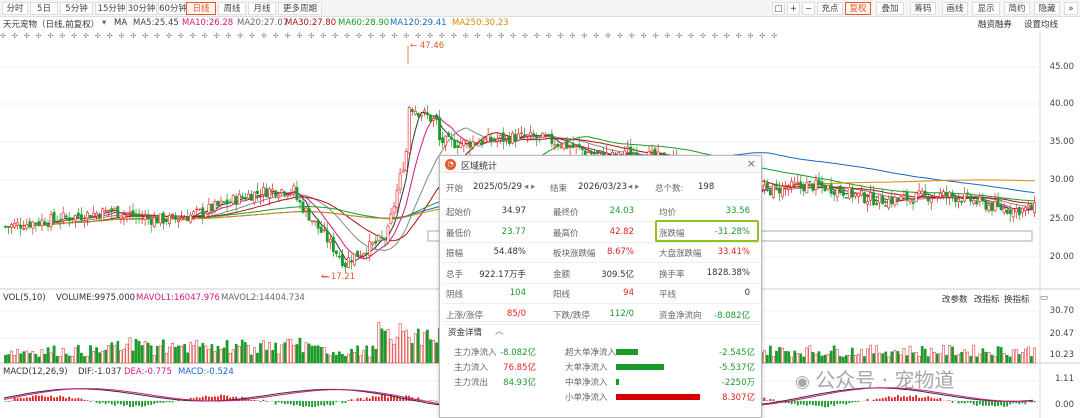 This screenshot has width=1080, height=418. What do you see at coordinates (955, 299) in the screenshot?
I see `change-param-button: 改参数` at bounding box center [955, 299].